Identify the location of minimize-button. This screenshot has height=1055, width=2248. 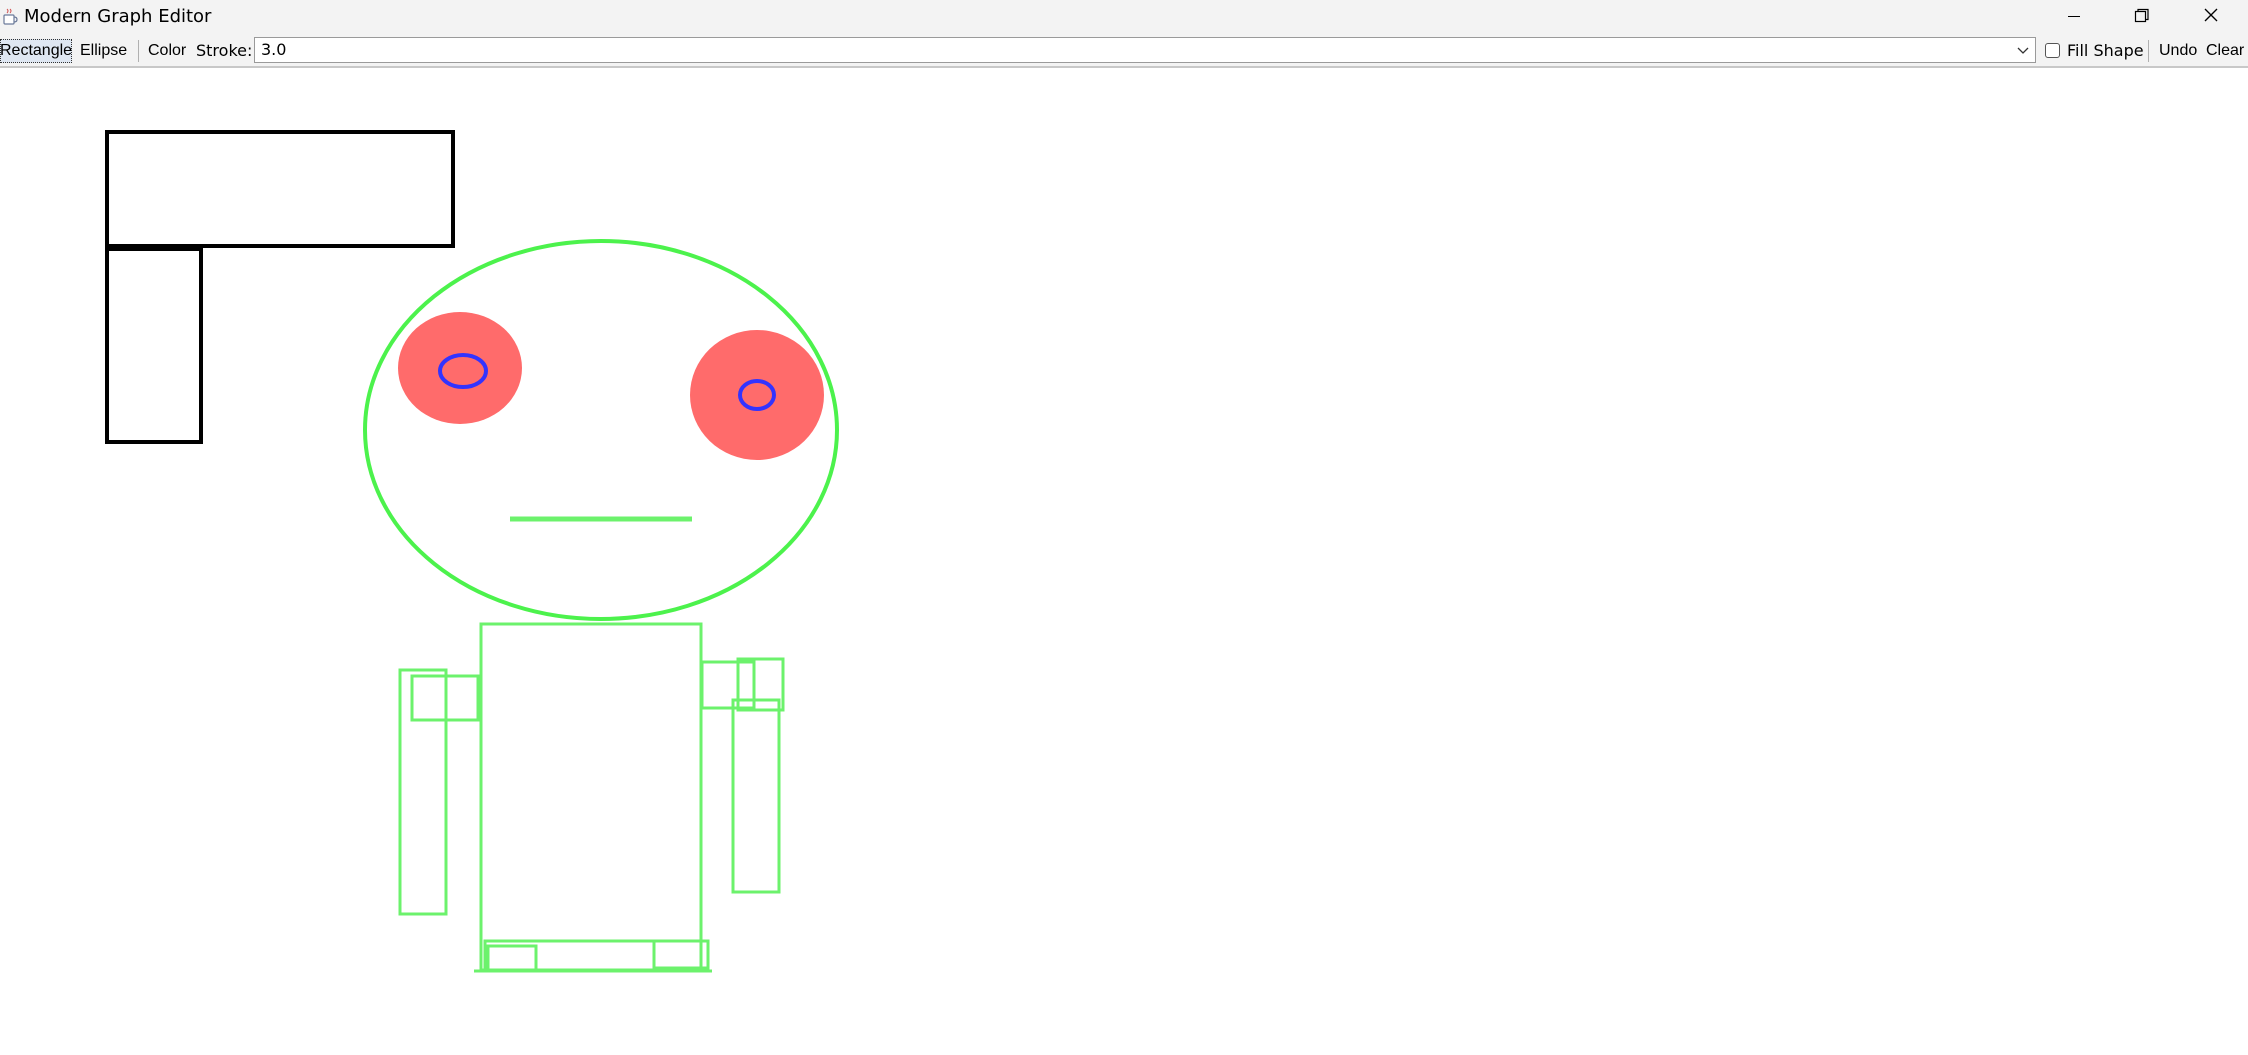
(2073, 17).